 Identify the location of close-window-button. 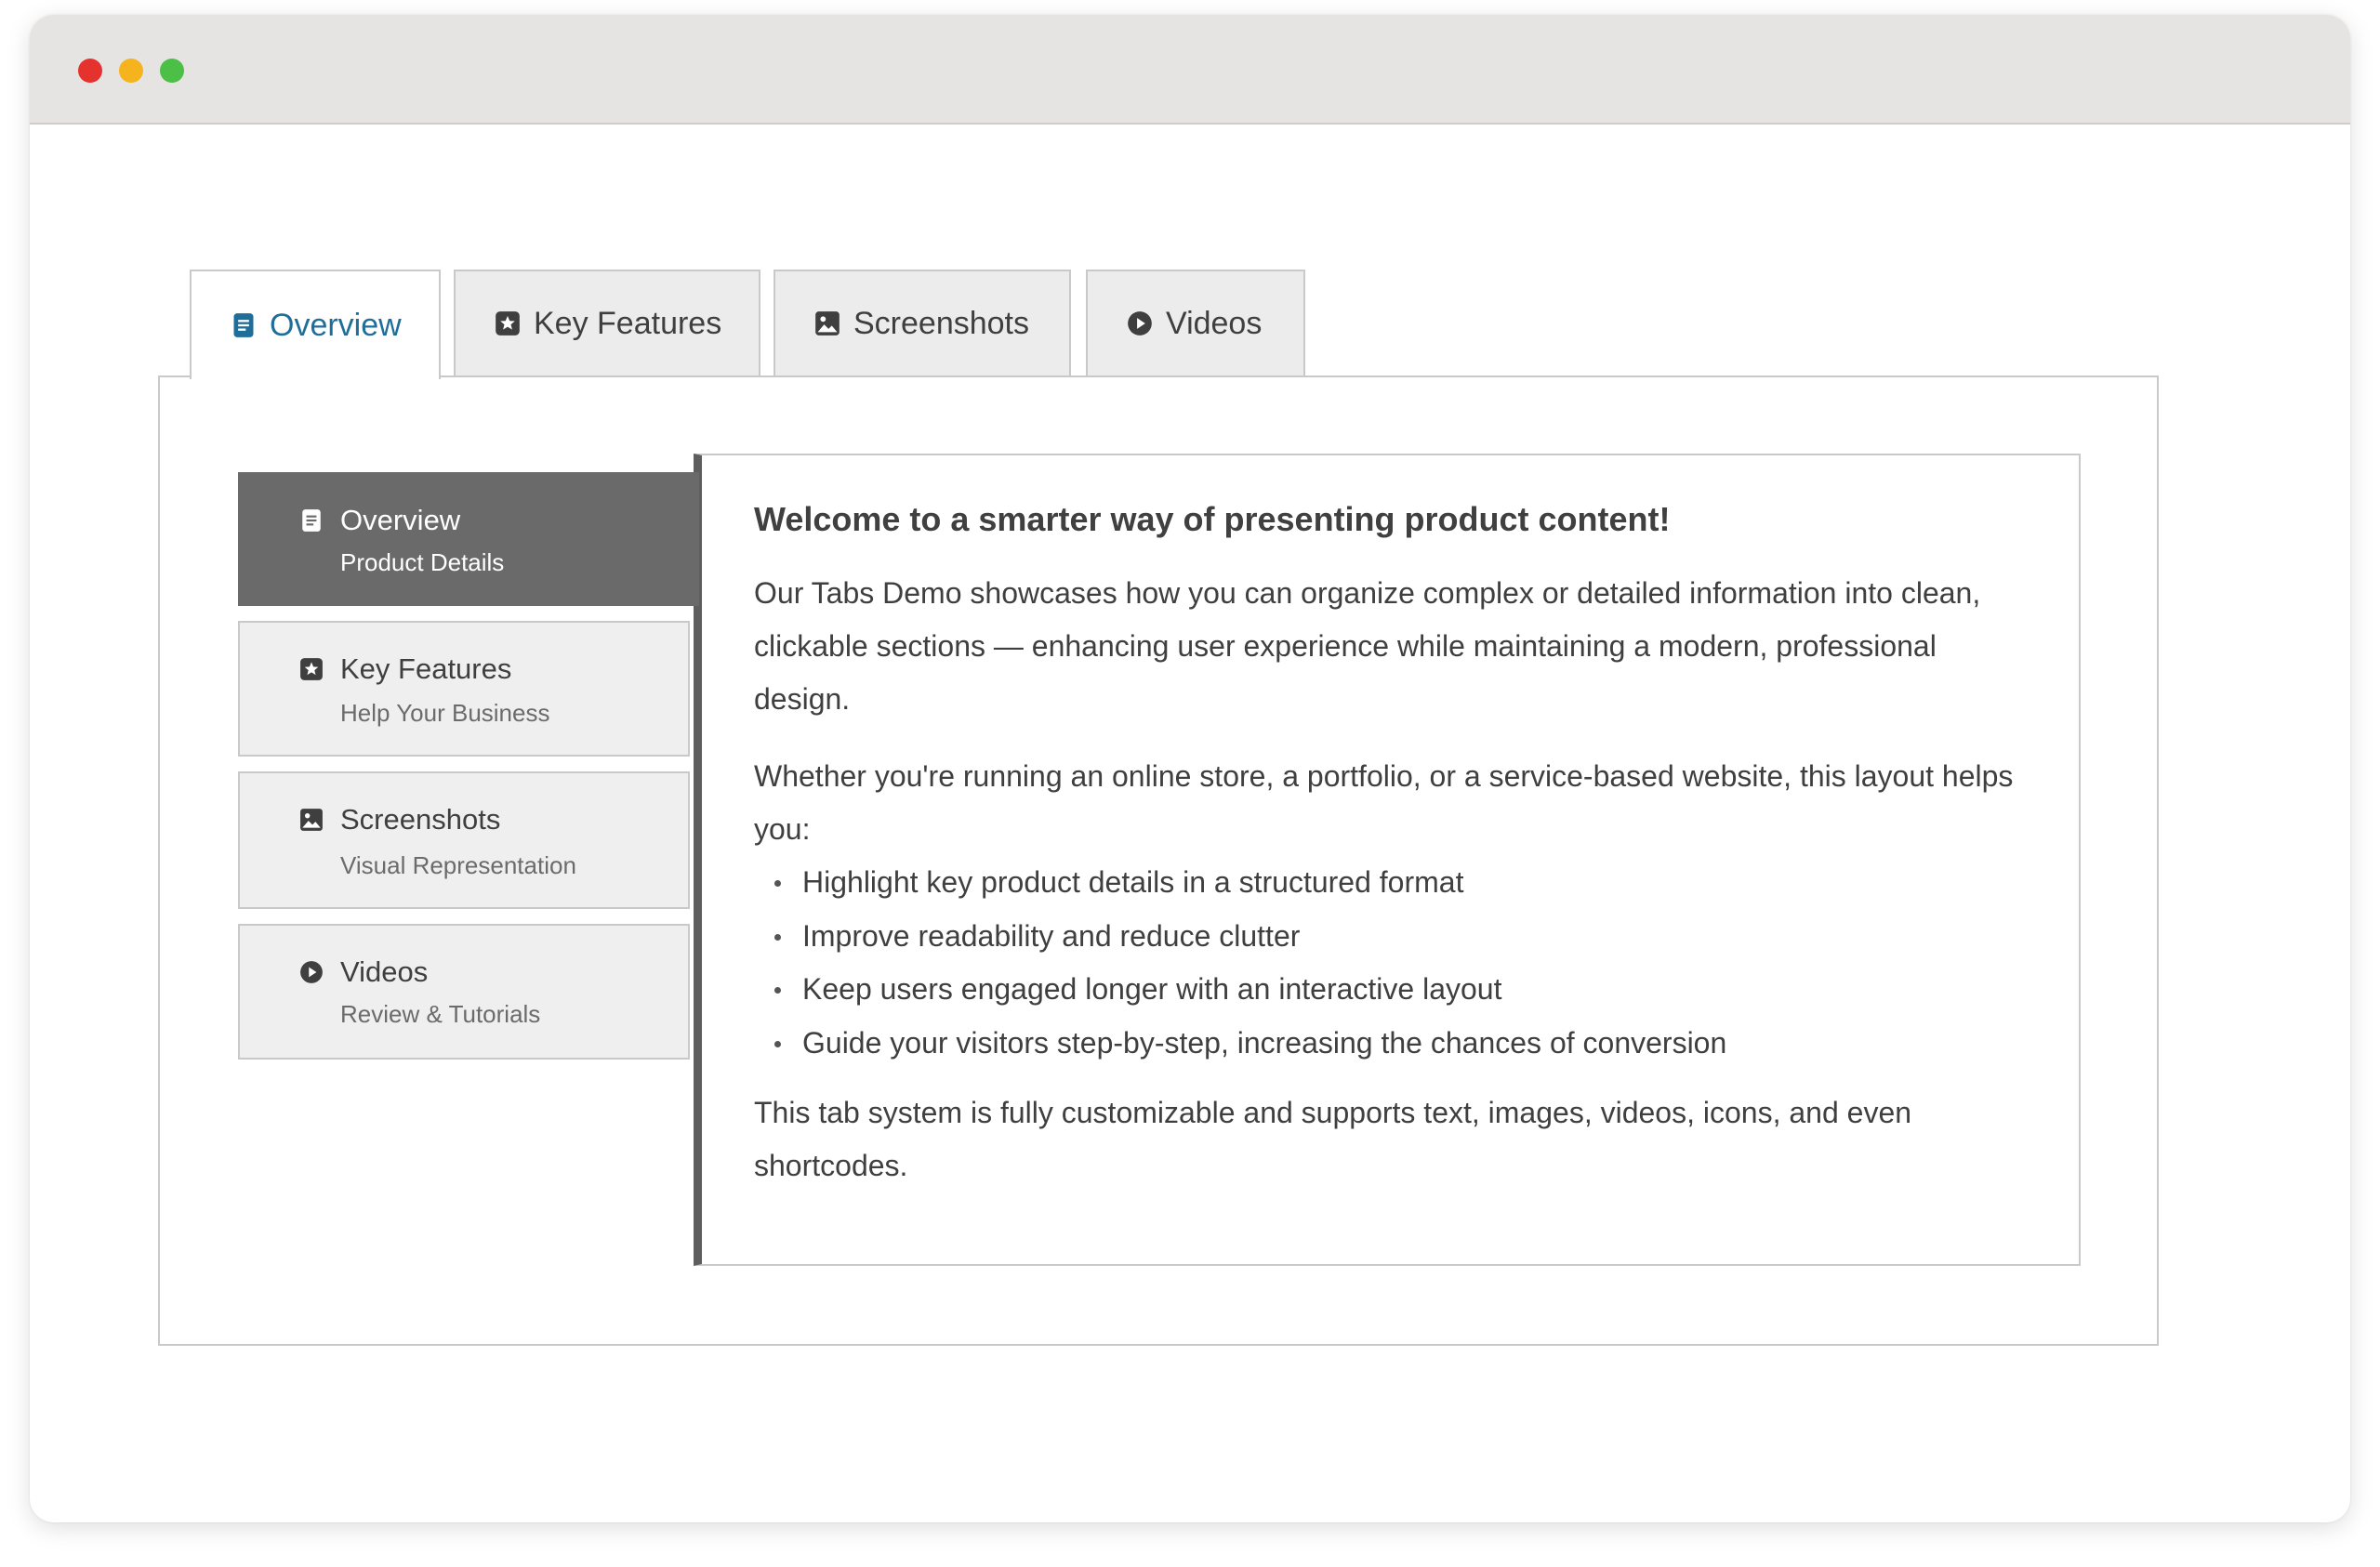
(90, 71).